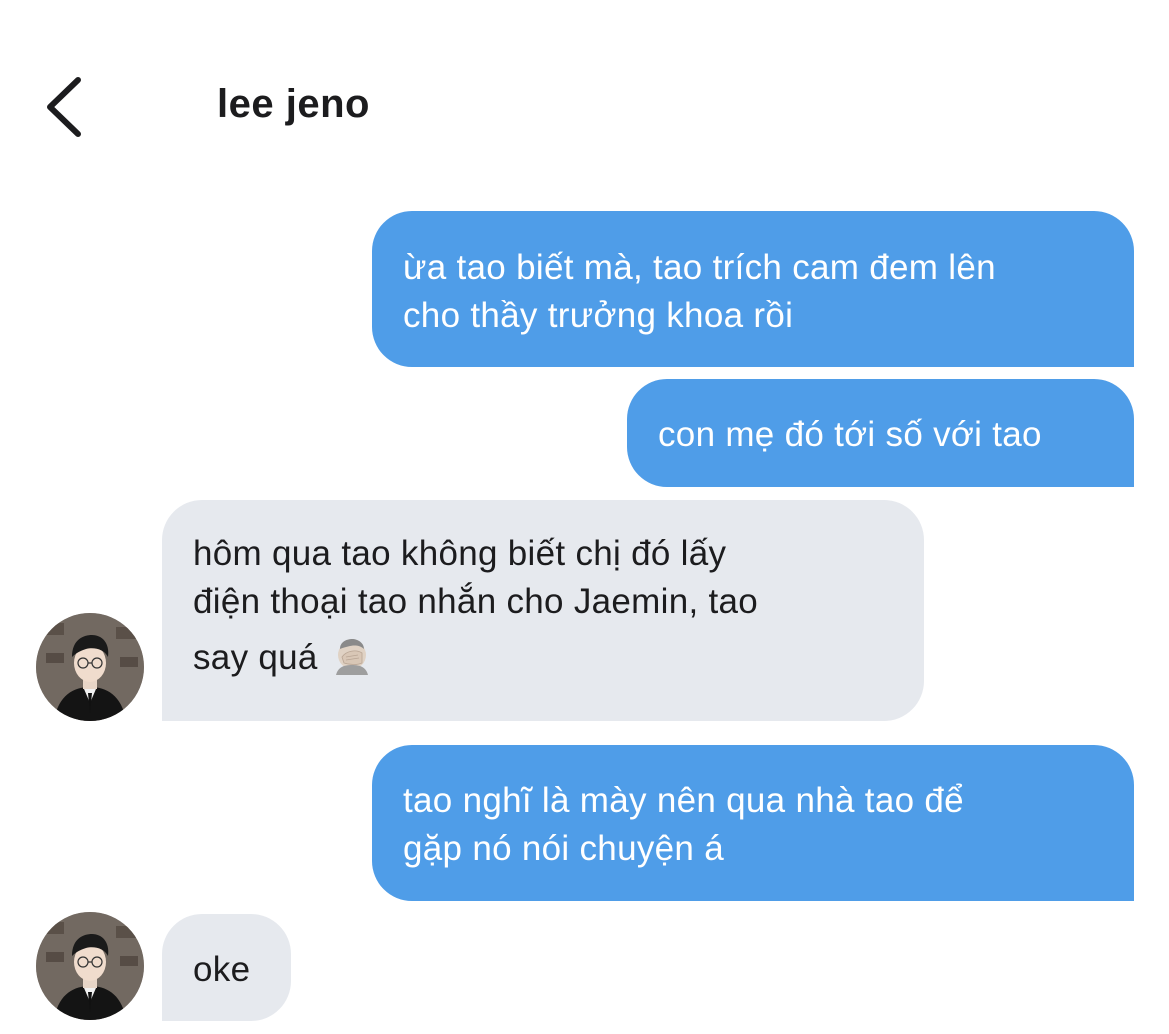  What do you see at coordinates (476, 601) in the screenshot?
I see `message-line: điện thoại tao nhắn cho Jaemin, tao` at bounding box center [476, 601].